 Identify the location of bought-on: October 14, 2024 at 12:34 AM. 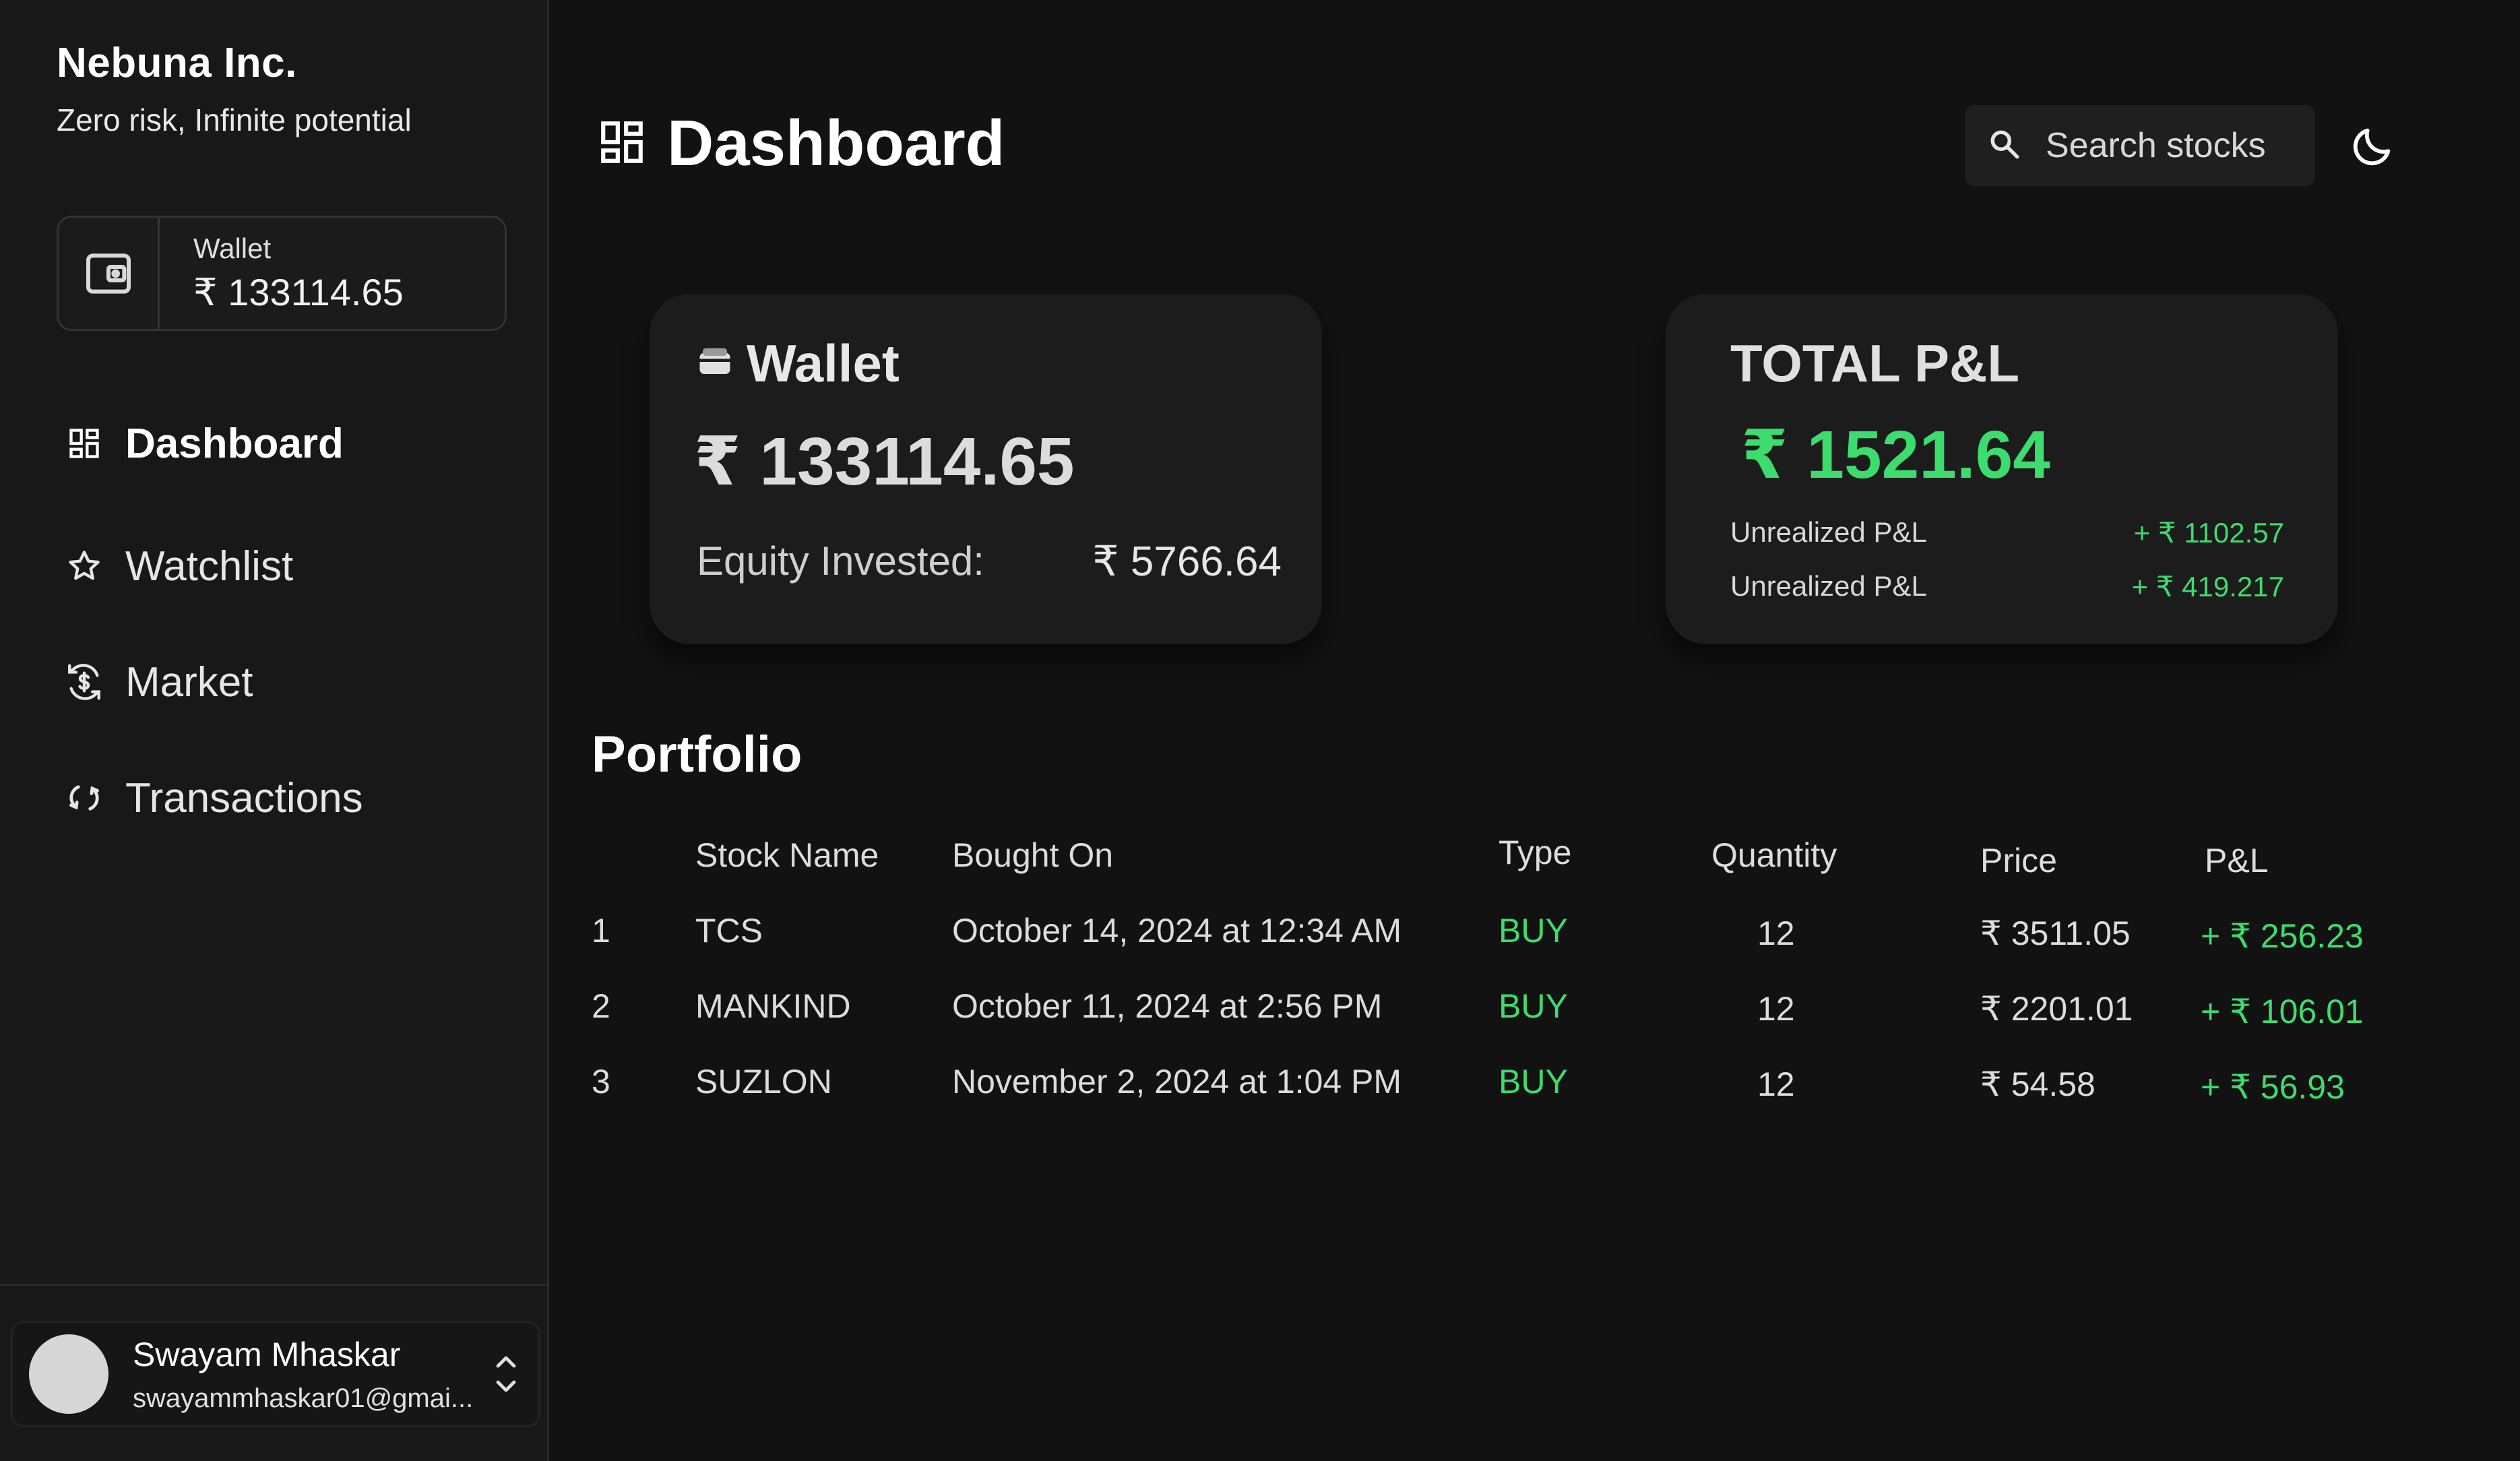
(1177, 931).